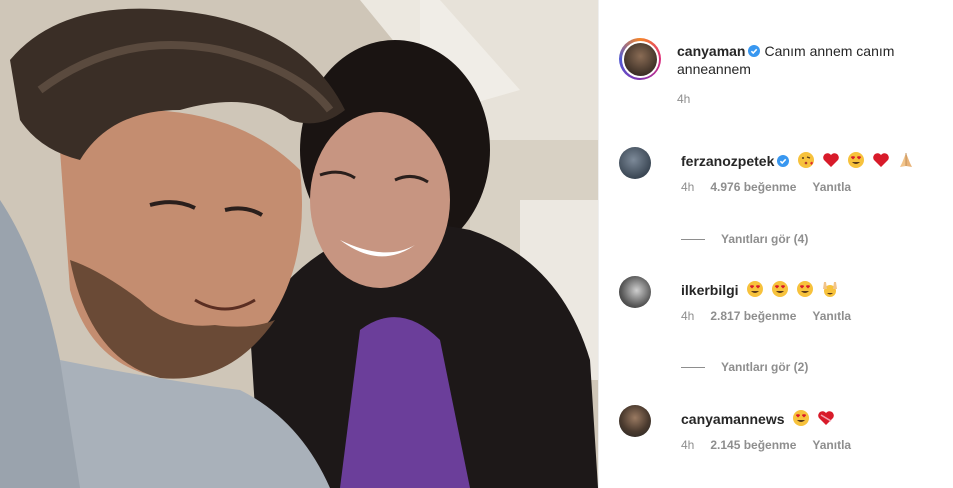 The height and width of the screenshot is (488, 953). What do you see at coordinates (727, 161) in the screenshot?
I see `commenter-username: ferzanozpetek` at bounding box center [727, 161].